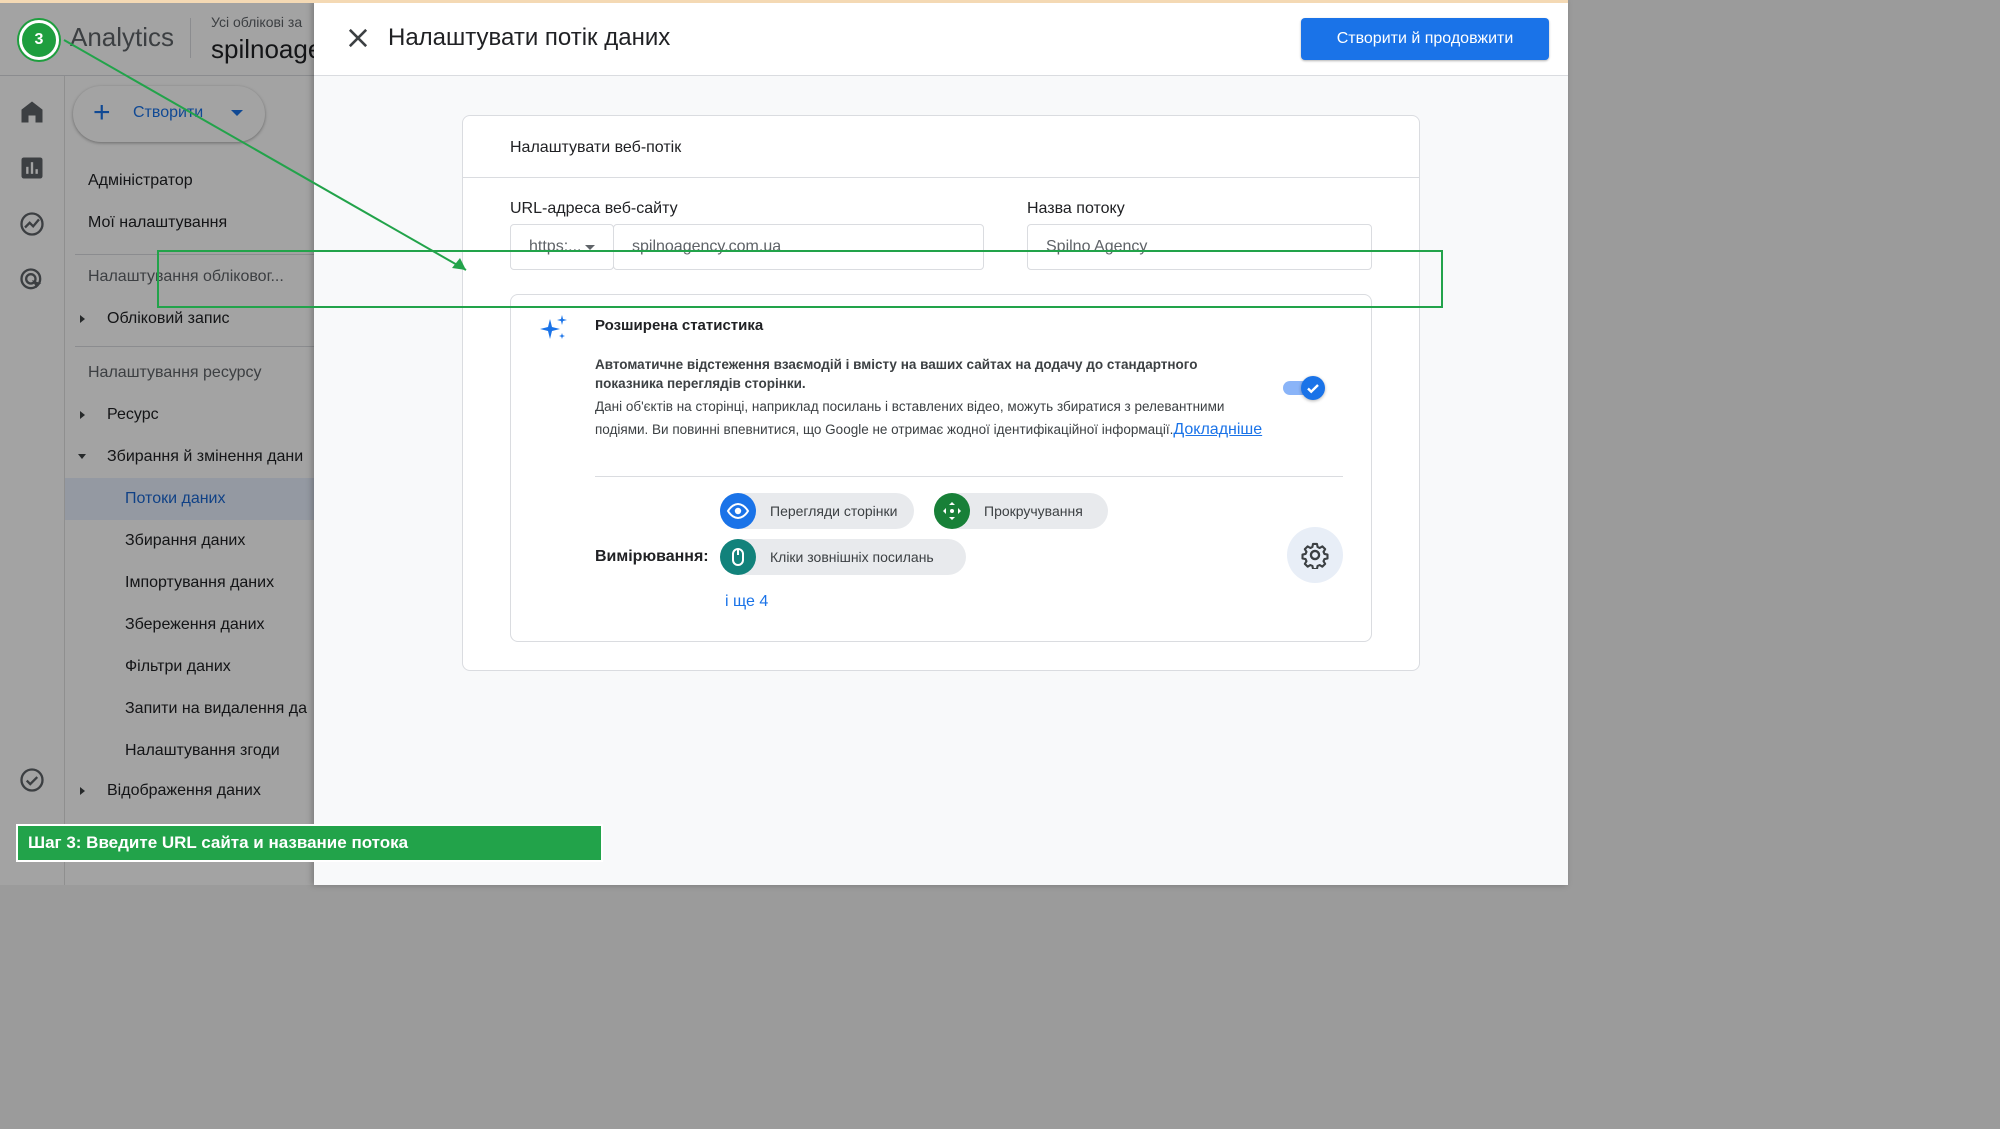 This screenshot has width=2000, height=1129. What do you see at coordinates (1313, 388) in the screenshot?
I see `checkmark-icon` at bounding box center [1313, 388].